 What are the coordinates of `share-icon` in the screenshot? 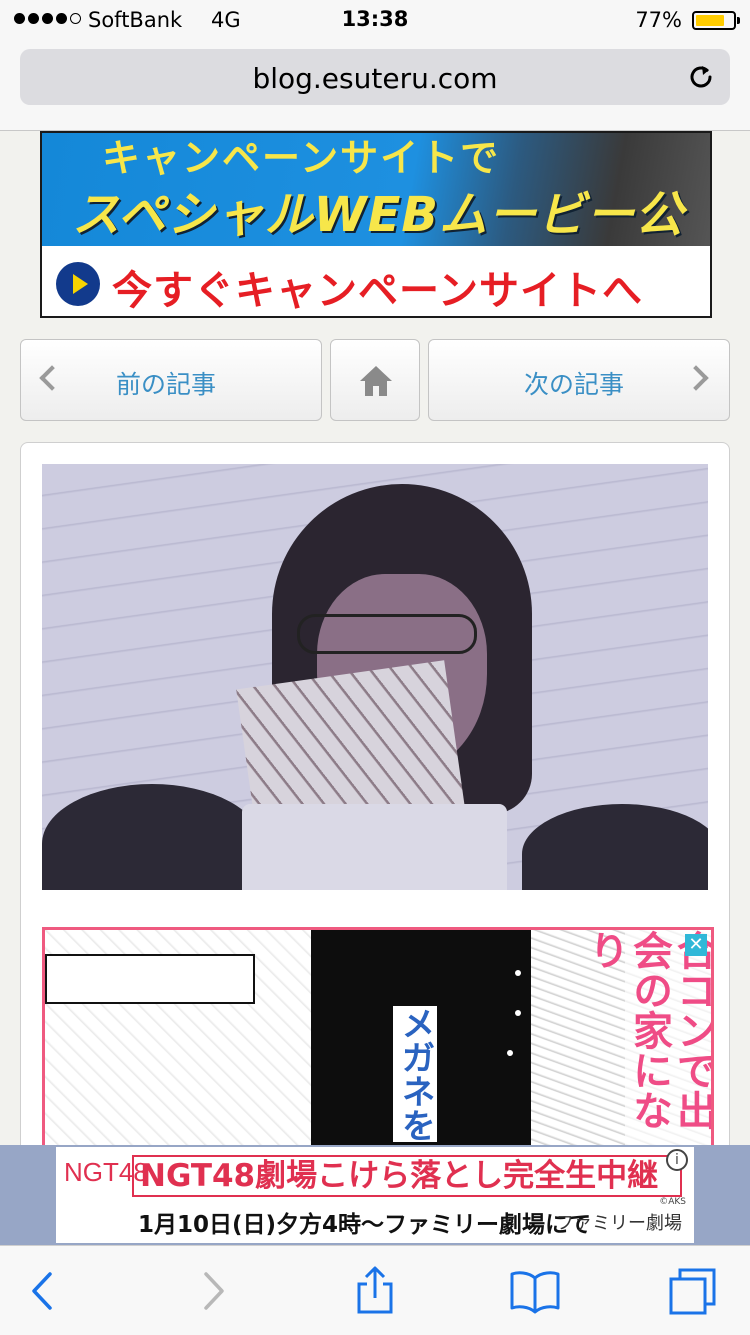 It's located at (375, 1291).